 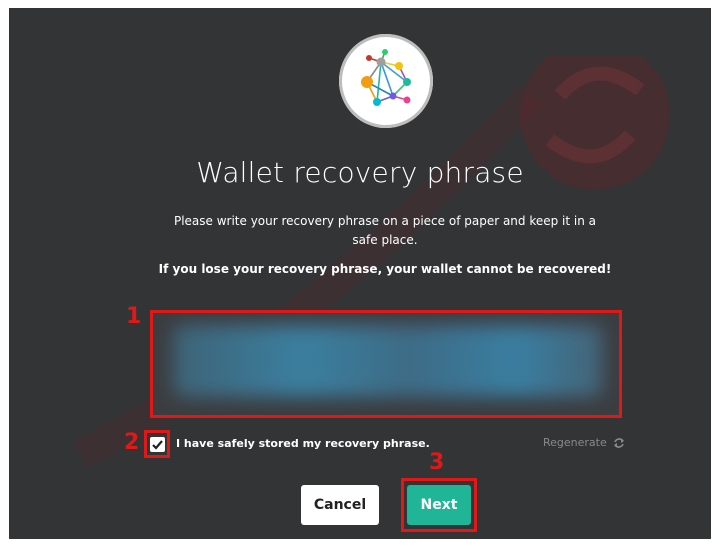 I want to click on stored-checkbox-highlight, so click(x=157, y=444).